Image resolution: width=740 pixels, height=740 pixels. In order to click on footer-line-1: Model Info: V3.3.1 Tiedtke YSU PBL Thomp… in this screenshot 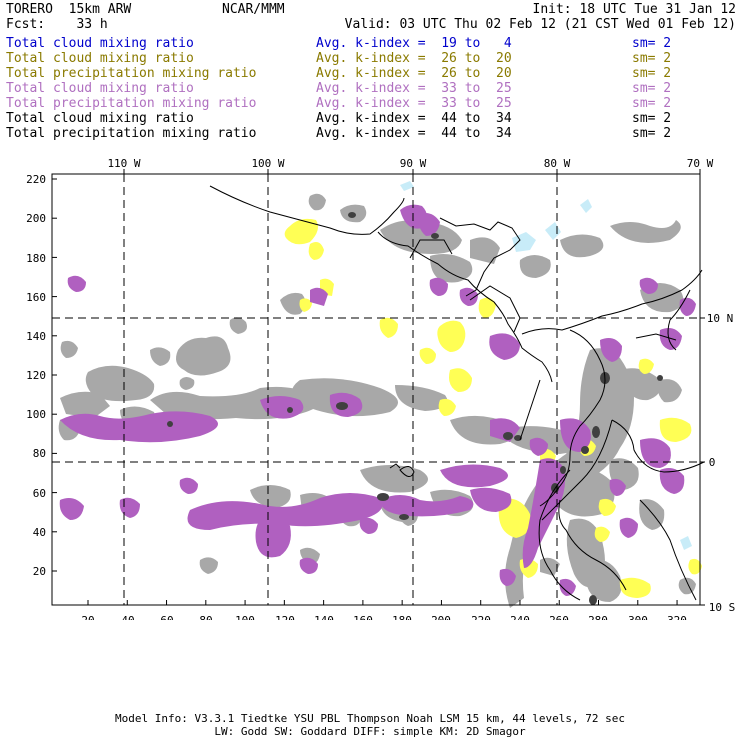, I will do `click(370, 718)`.